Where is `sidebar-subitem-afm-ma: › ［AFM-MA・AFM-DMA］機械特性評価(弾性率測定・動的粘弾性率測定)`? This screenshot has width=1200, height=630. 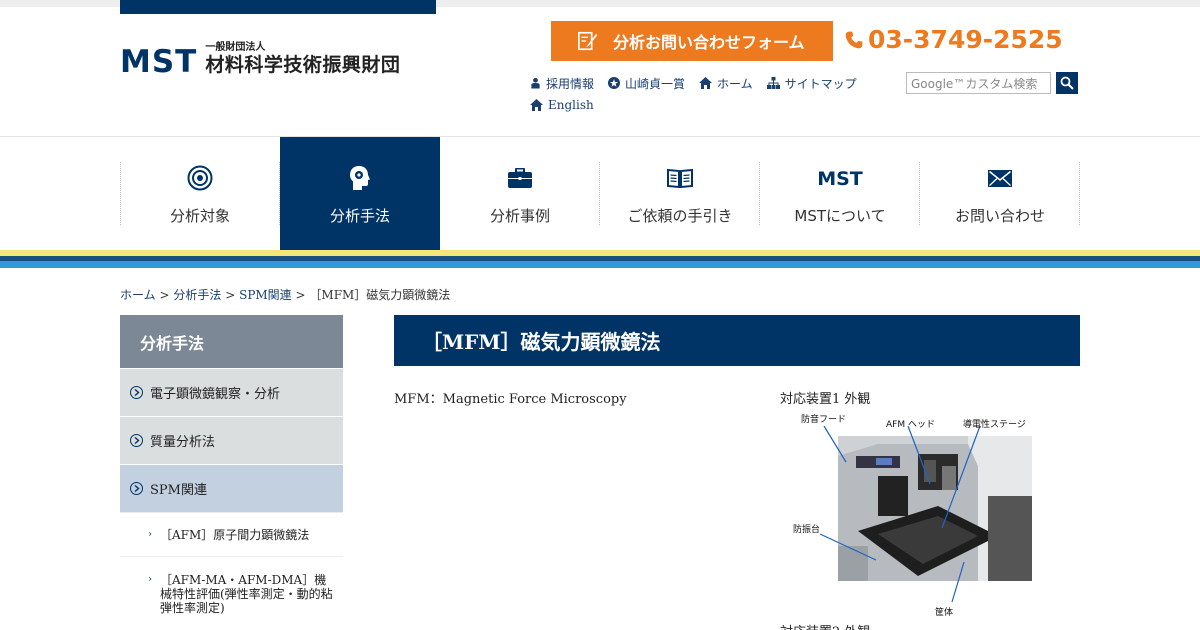 sidebar-subitem-afm-ma: › ［AFM-MA・AFM-DMA］機械特性評価(弾性率測定・動的粘弾性率測定) is located at coordinates (231, 590).